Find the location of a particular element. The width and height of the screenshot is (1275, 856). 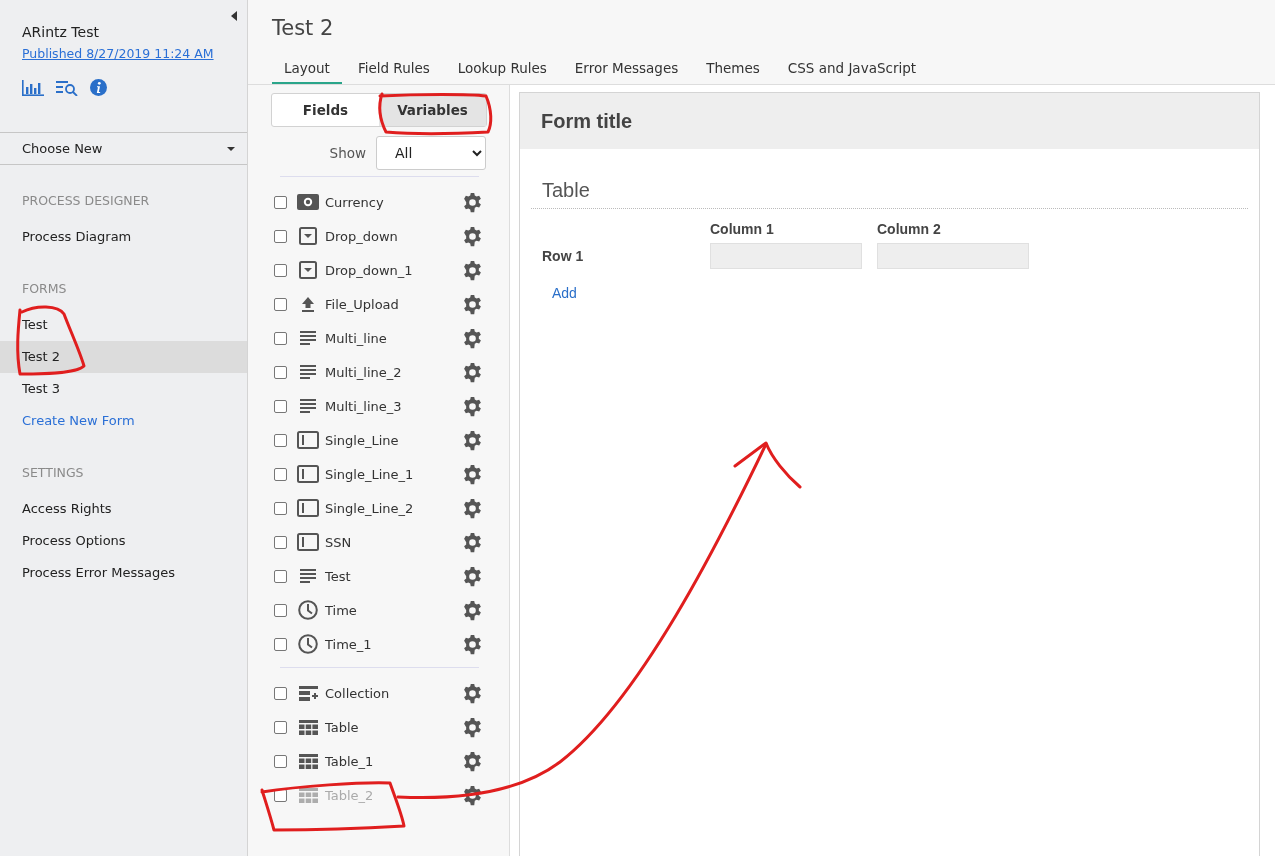

variable-name: Single_Line_1 is located at coordinates (390, 474).